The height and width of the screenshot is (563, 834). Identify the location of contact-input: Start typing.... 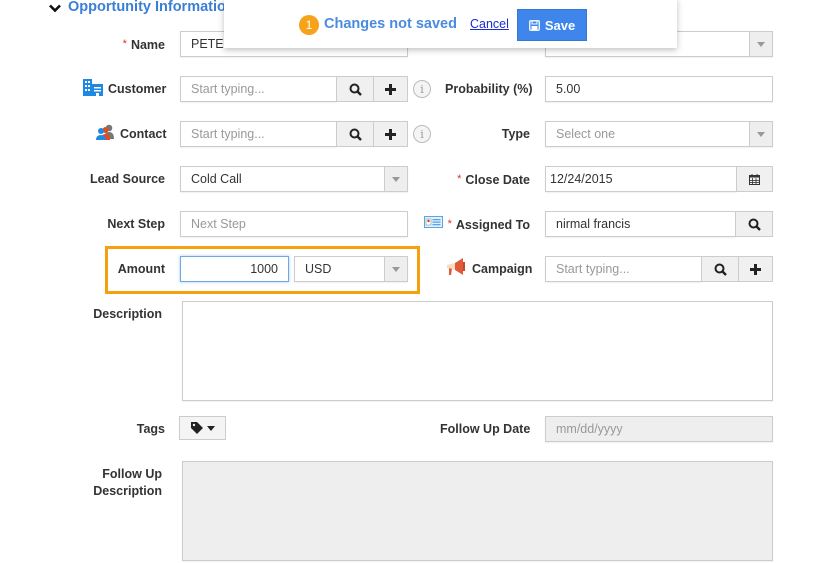
(258, 134).